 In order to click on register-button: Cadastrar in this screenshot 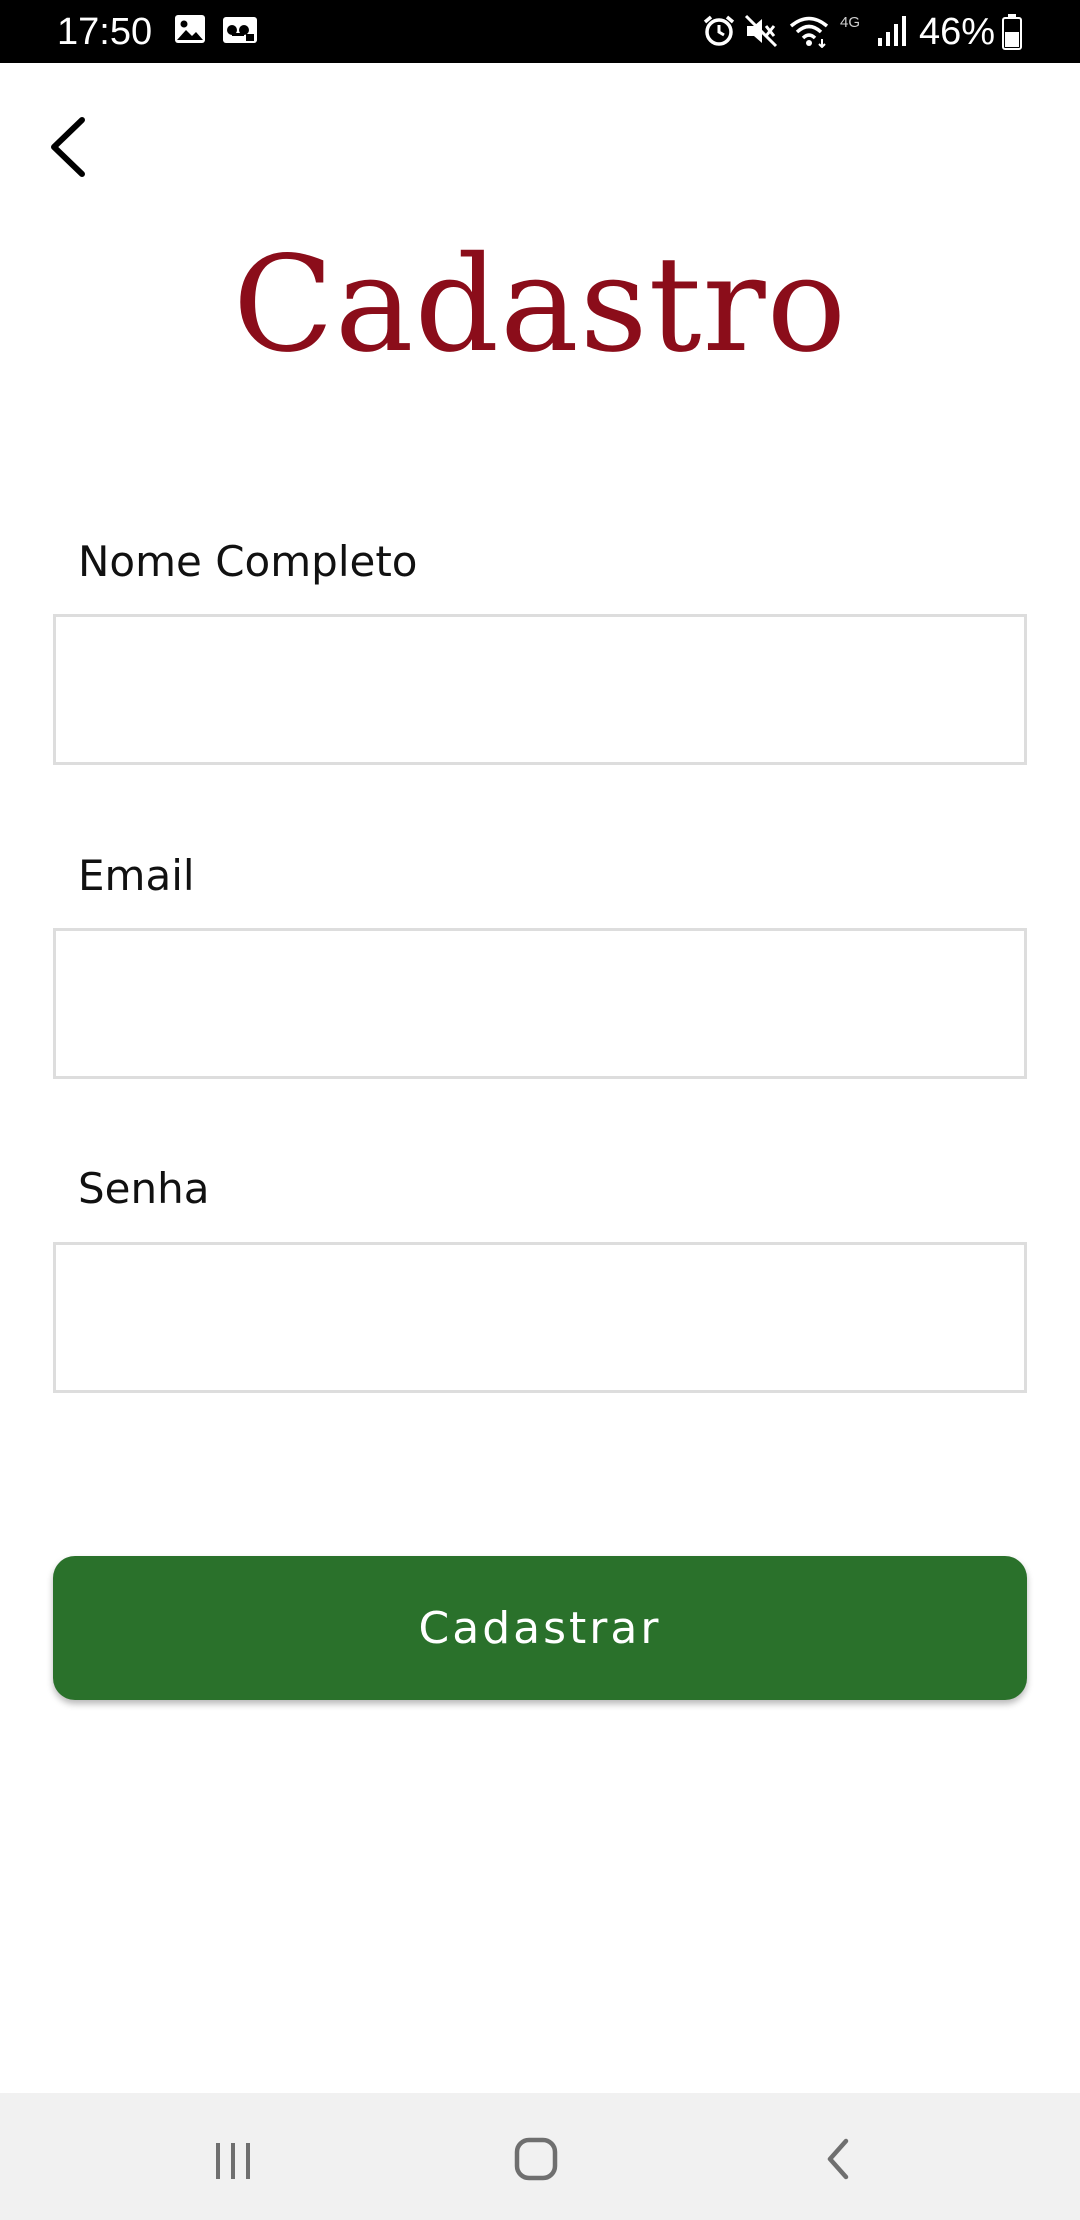, I will do `click(540, 1628)`.